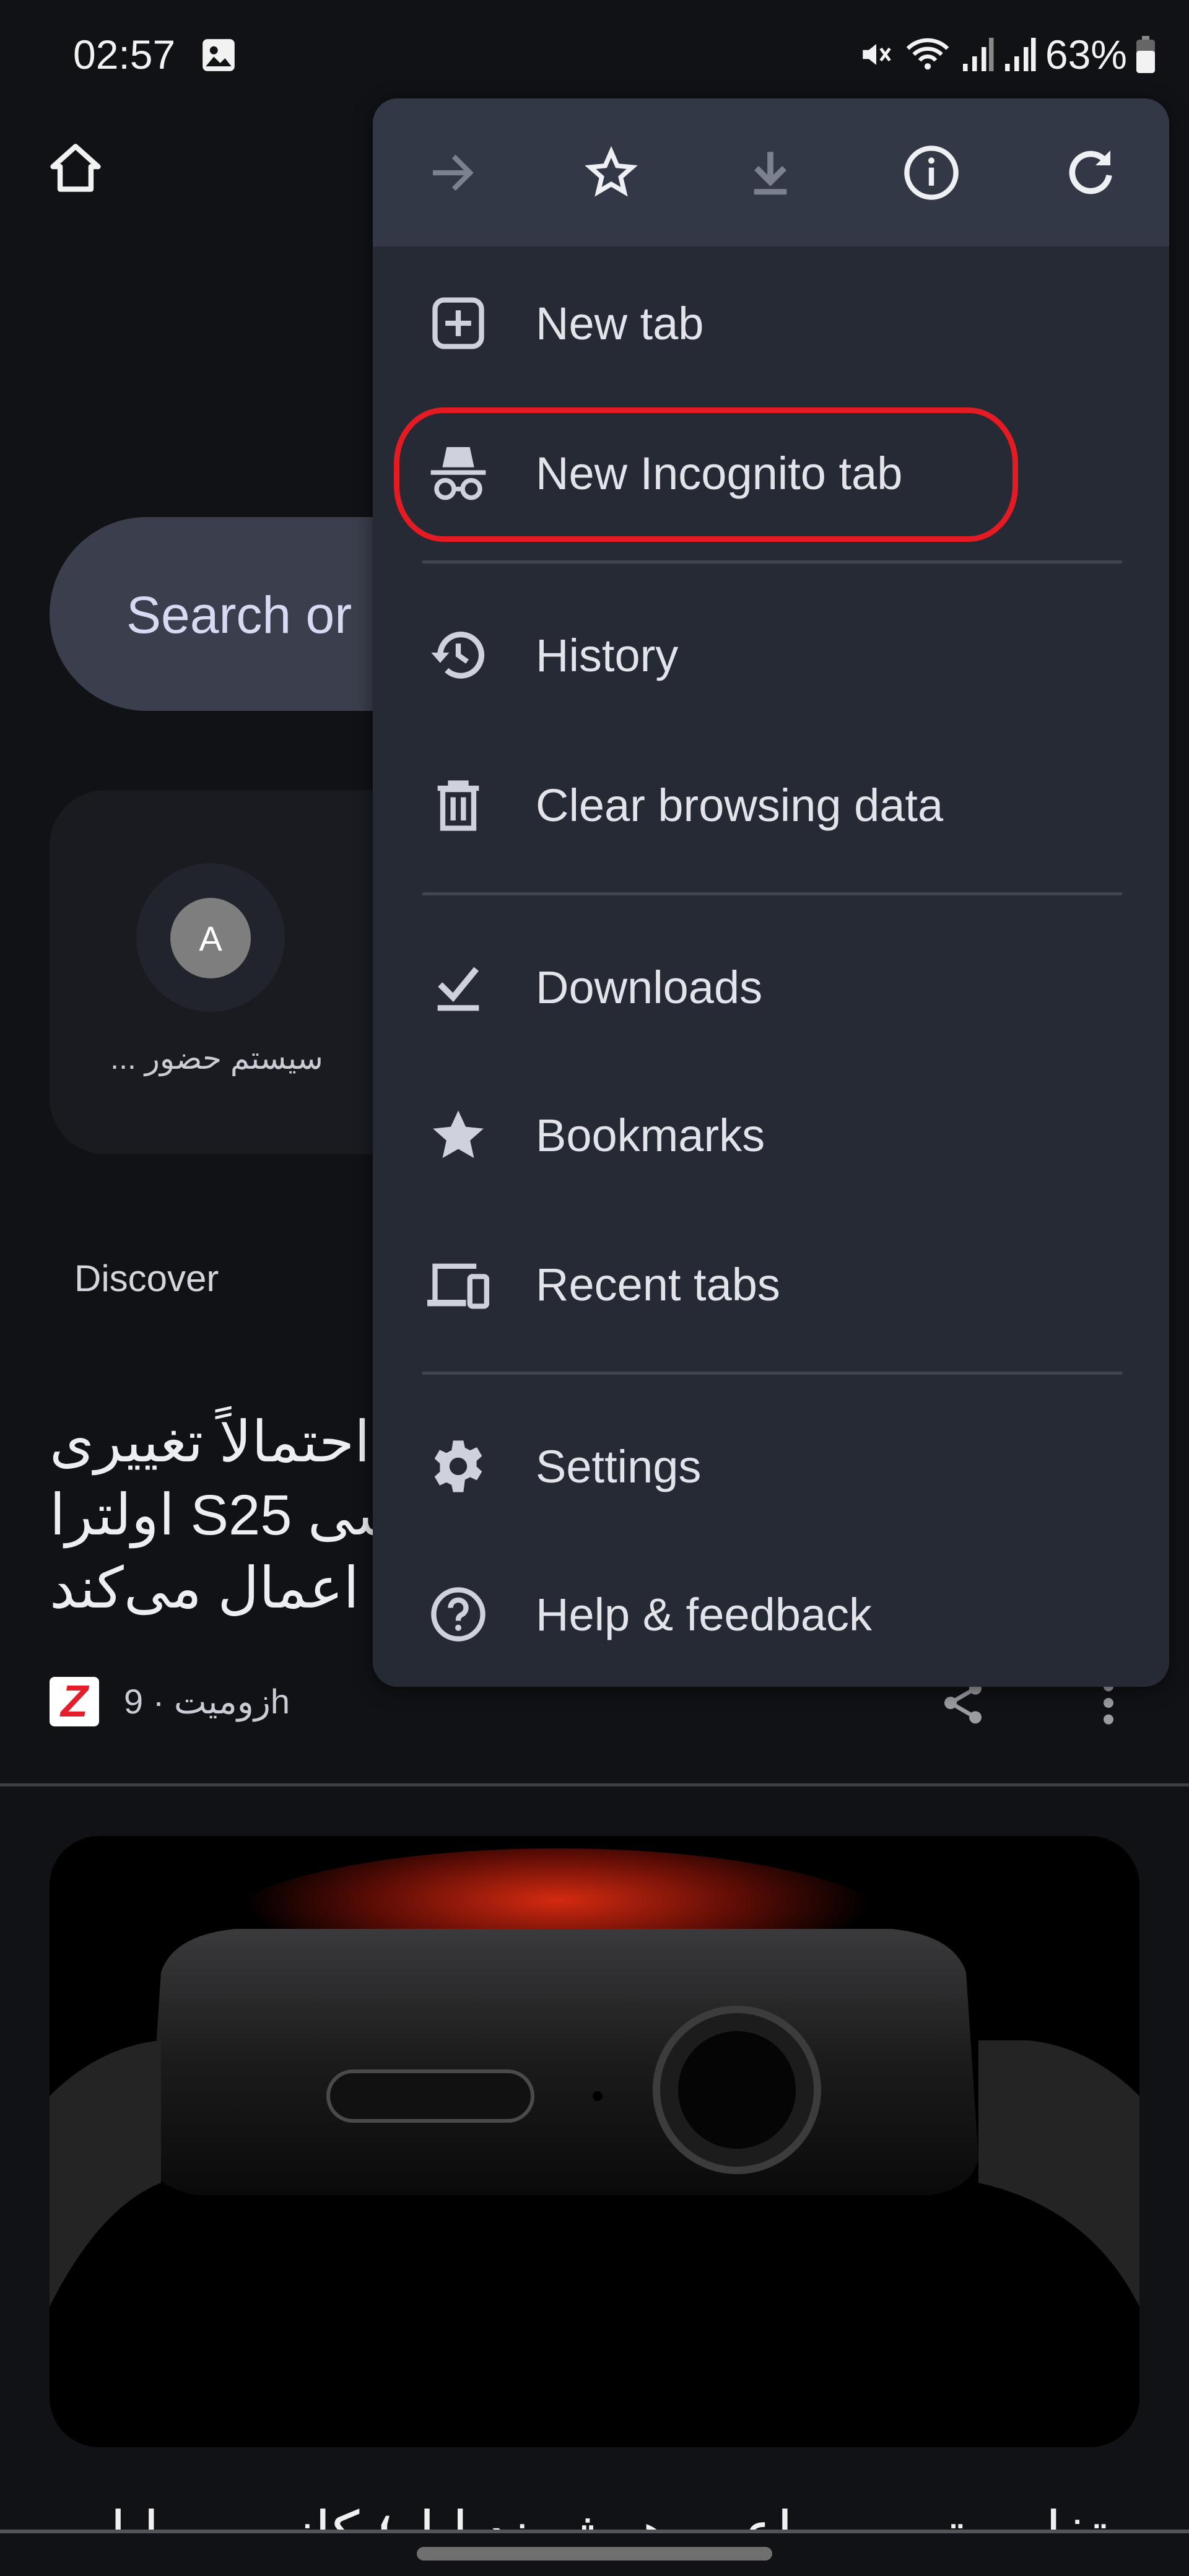  What do you see at coordinates (927, 54) in the screenshot?
I see `wifi-icon` at bounding box center [927, 54].